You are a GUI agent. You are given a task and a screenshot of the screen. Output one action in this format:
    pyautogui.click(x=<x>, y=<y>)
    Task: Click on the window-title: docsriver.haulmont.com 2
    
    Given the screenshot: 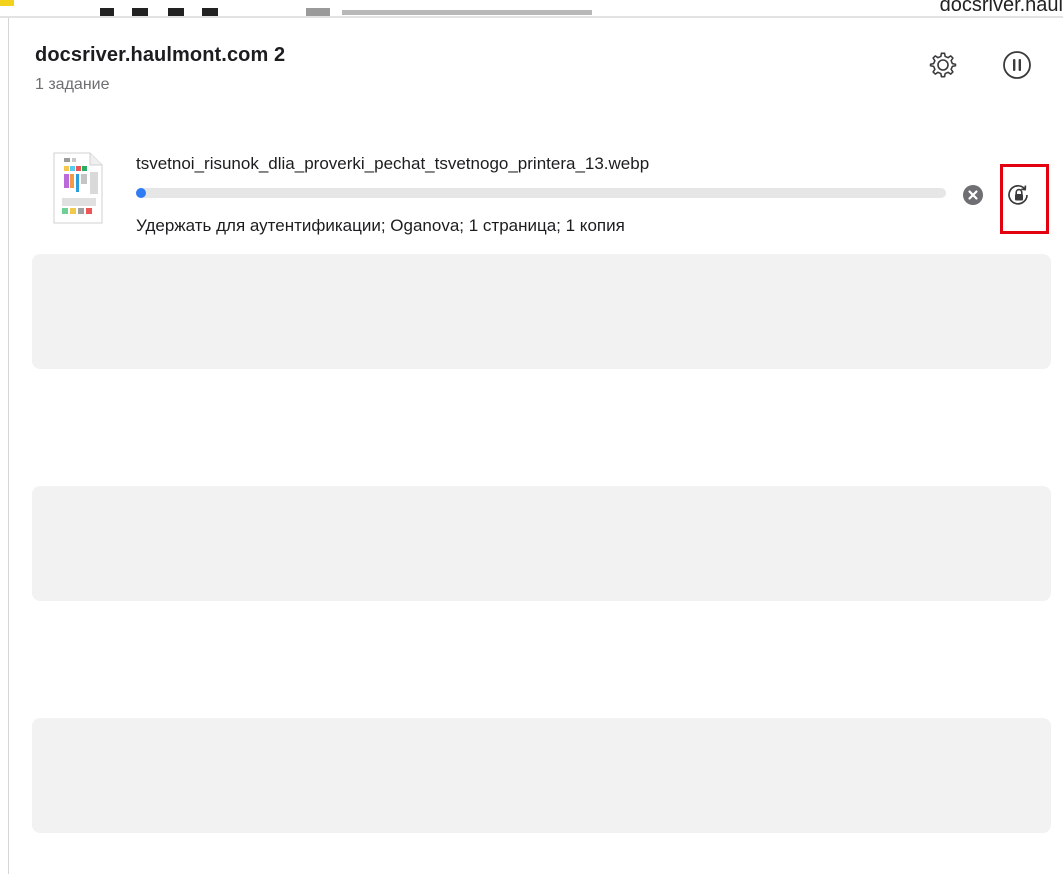 What is the action you would take?
    pyautogui.click(x=160, y=55)
    